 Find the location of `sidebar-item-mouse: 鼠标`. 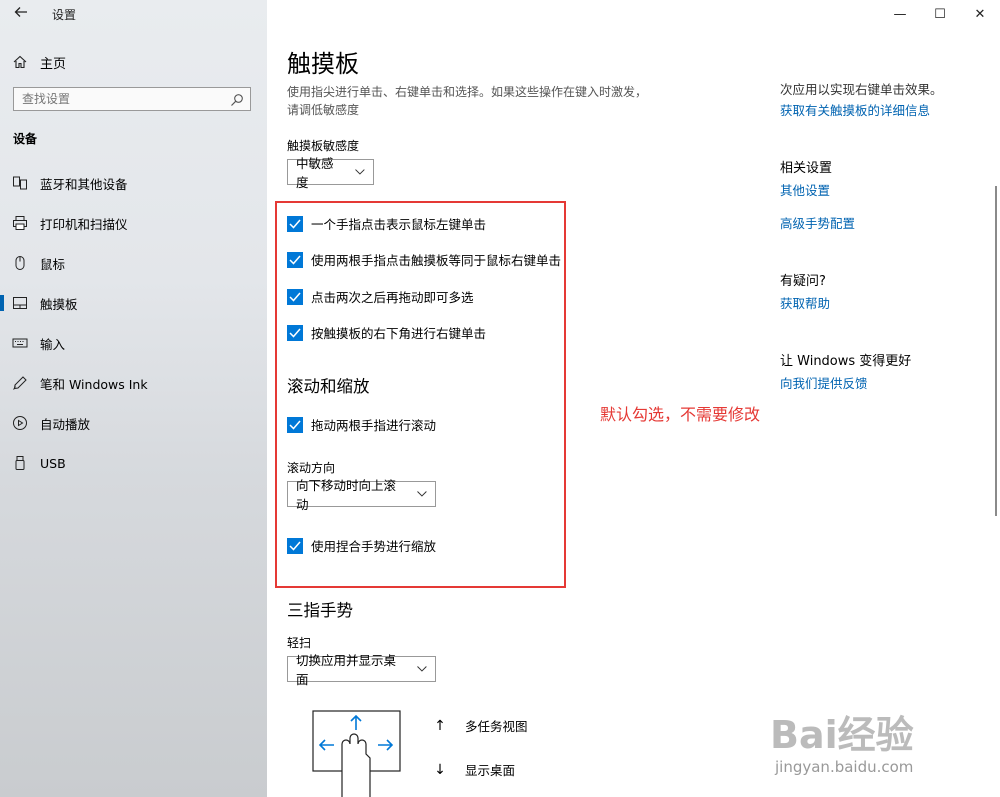

sidebar-item-mouse: 鼠标 is located at coordinates (133, 263).